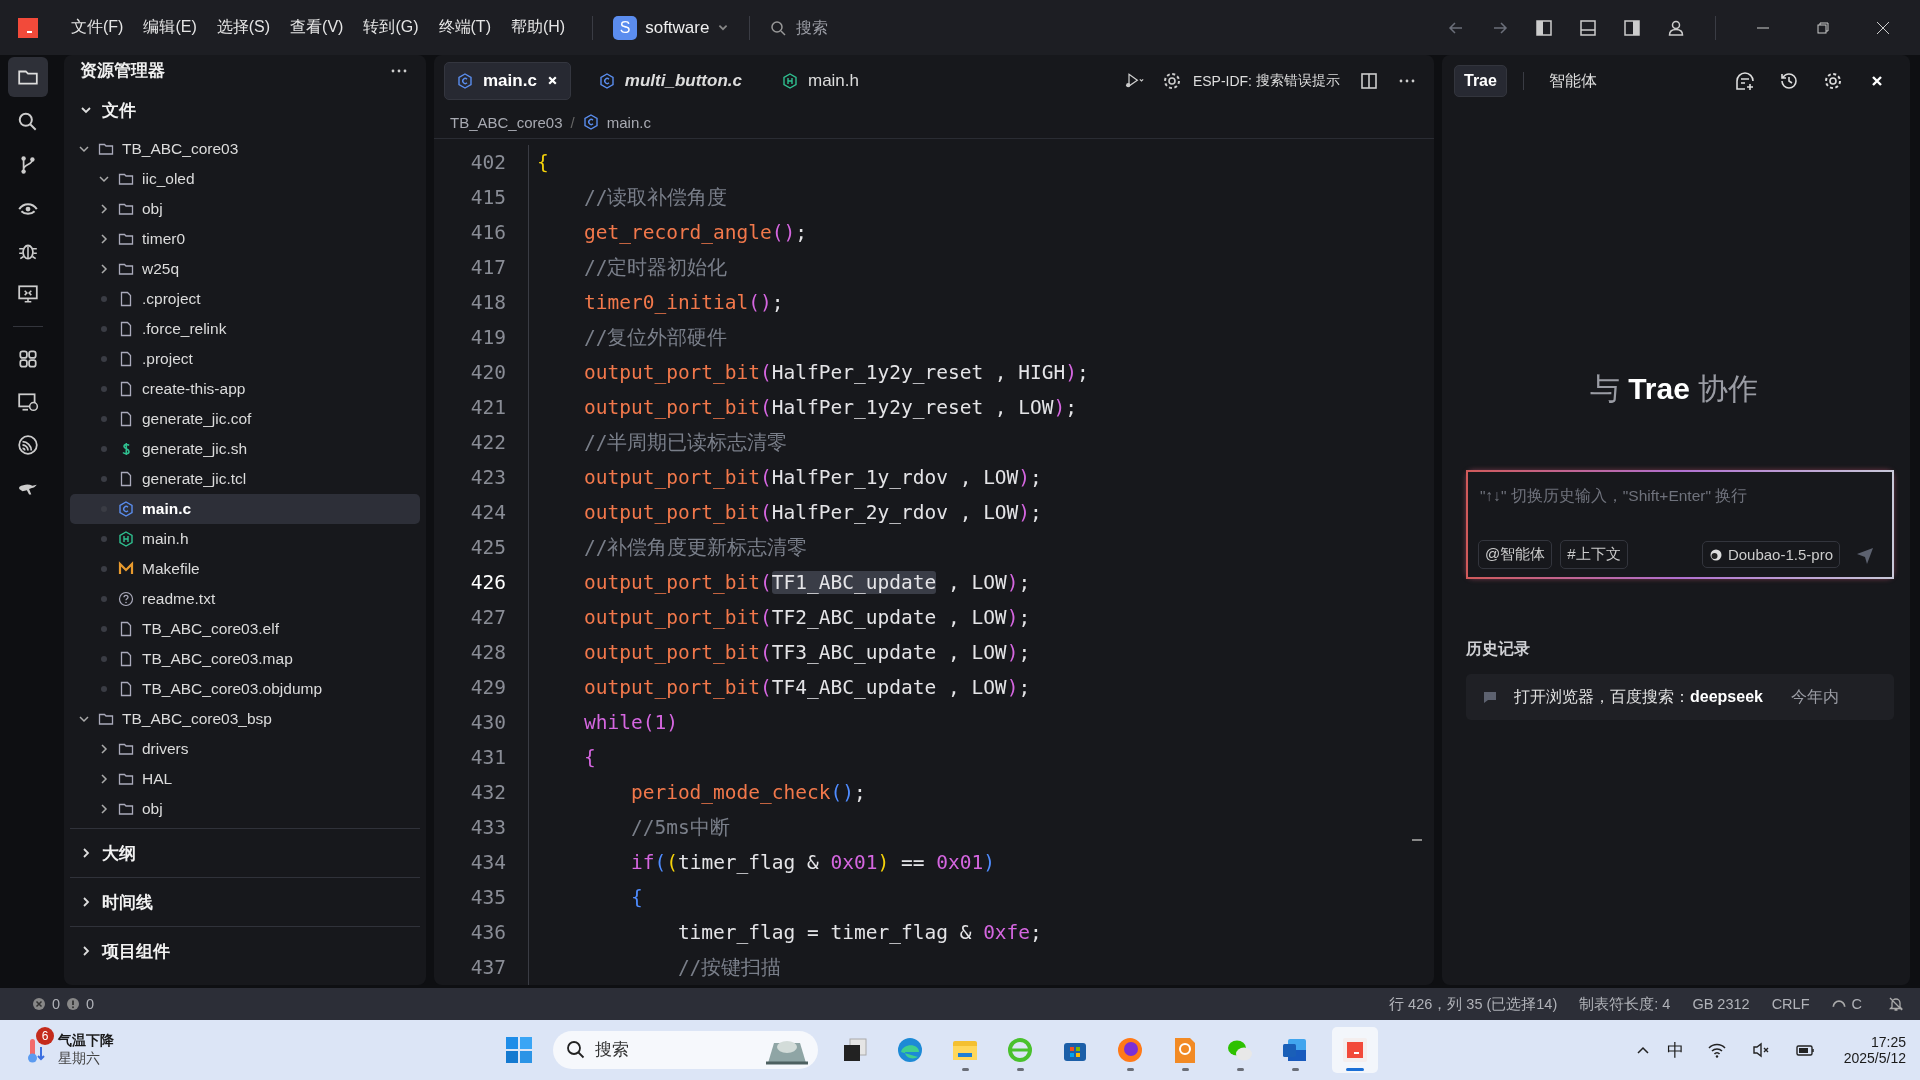  I want to click on status-item: GB 2312, so click(1721, 1004).